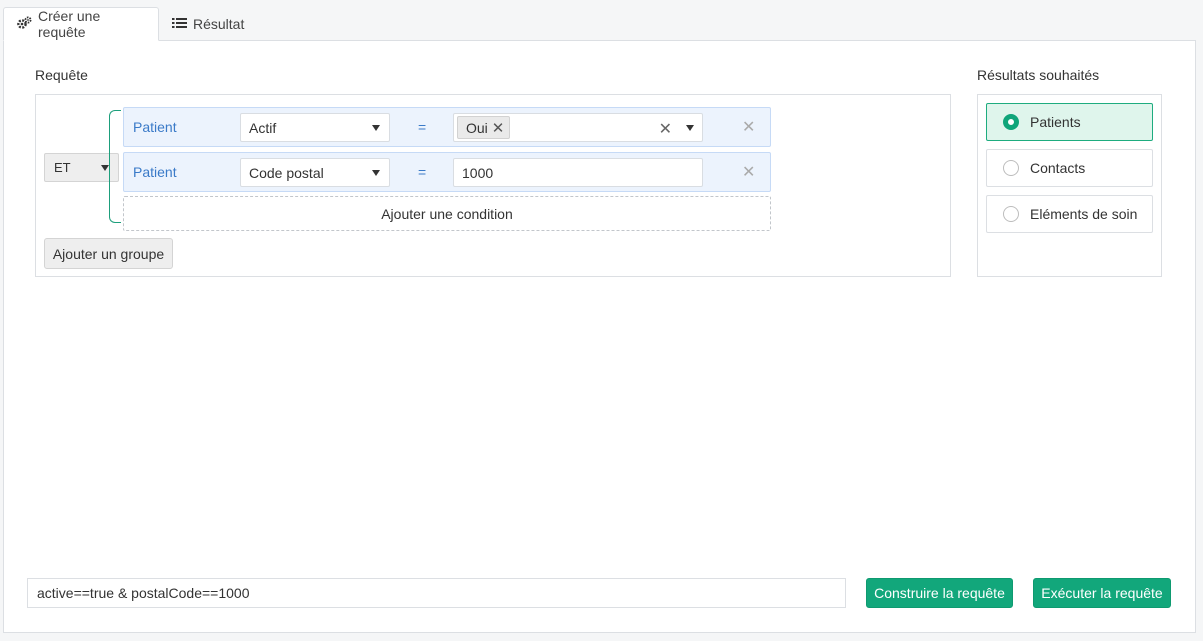  I want to click on result-option-label: Patients, so click(1055, 122).